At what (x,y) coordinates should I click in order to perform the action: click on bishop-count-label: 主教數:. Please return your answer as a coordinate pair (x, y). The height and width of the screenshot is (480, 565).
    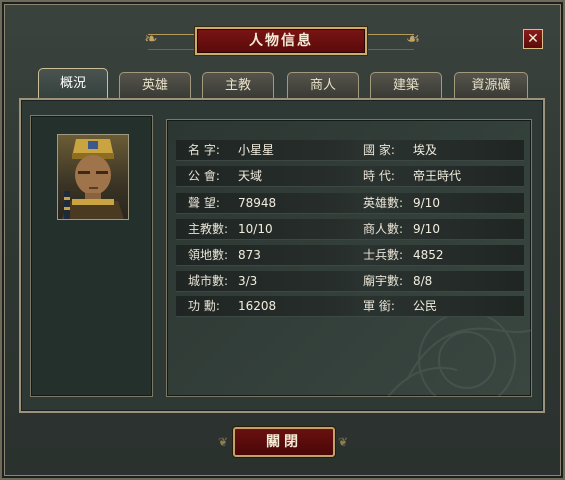
    Looking at the image, I should click on (208, 229).